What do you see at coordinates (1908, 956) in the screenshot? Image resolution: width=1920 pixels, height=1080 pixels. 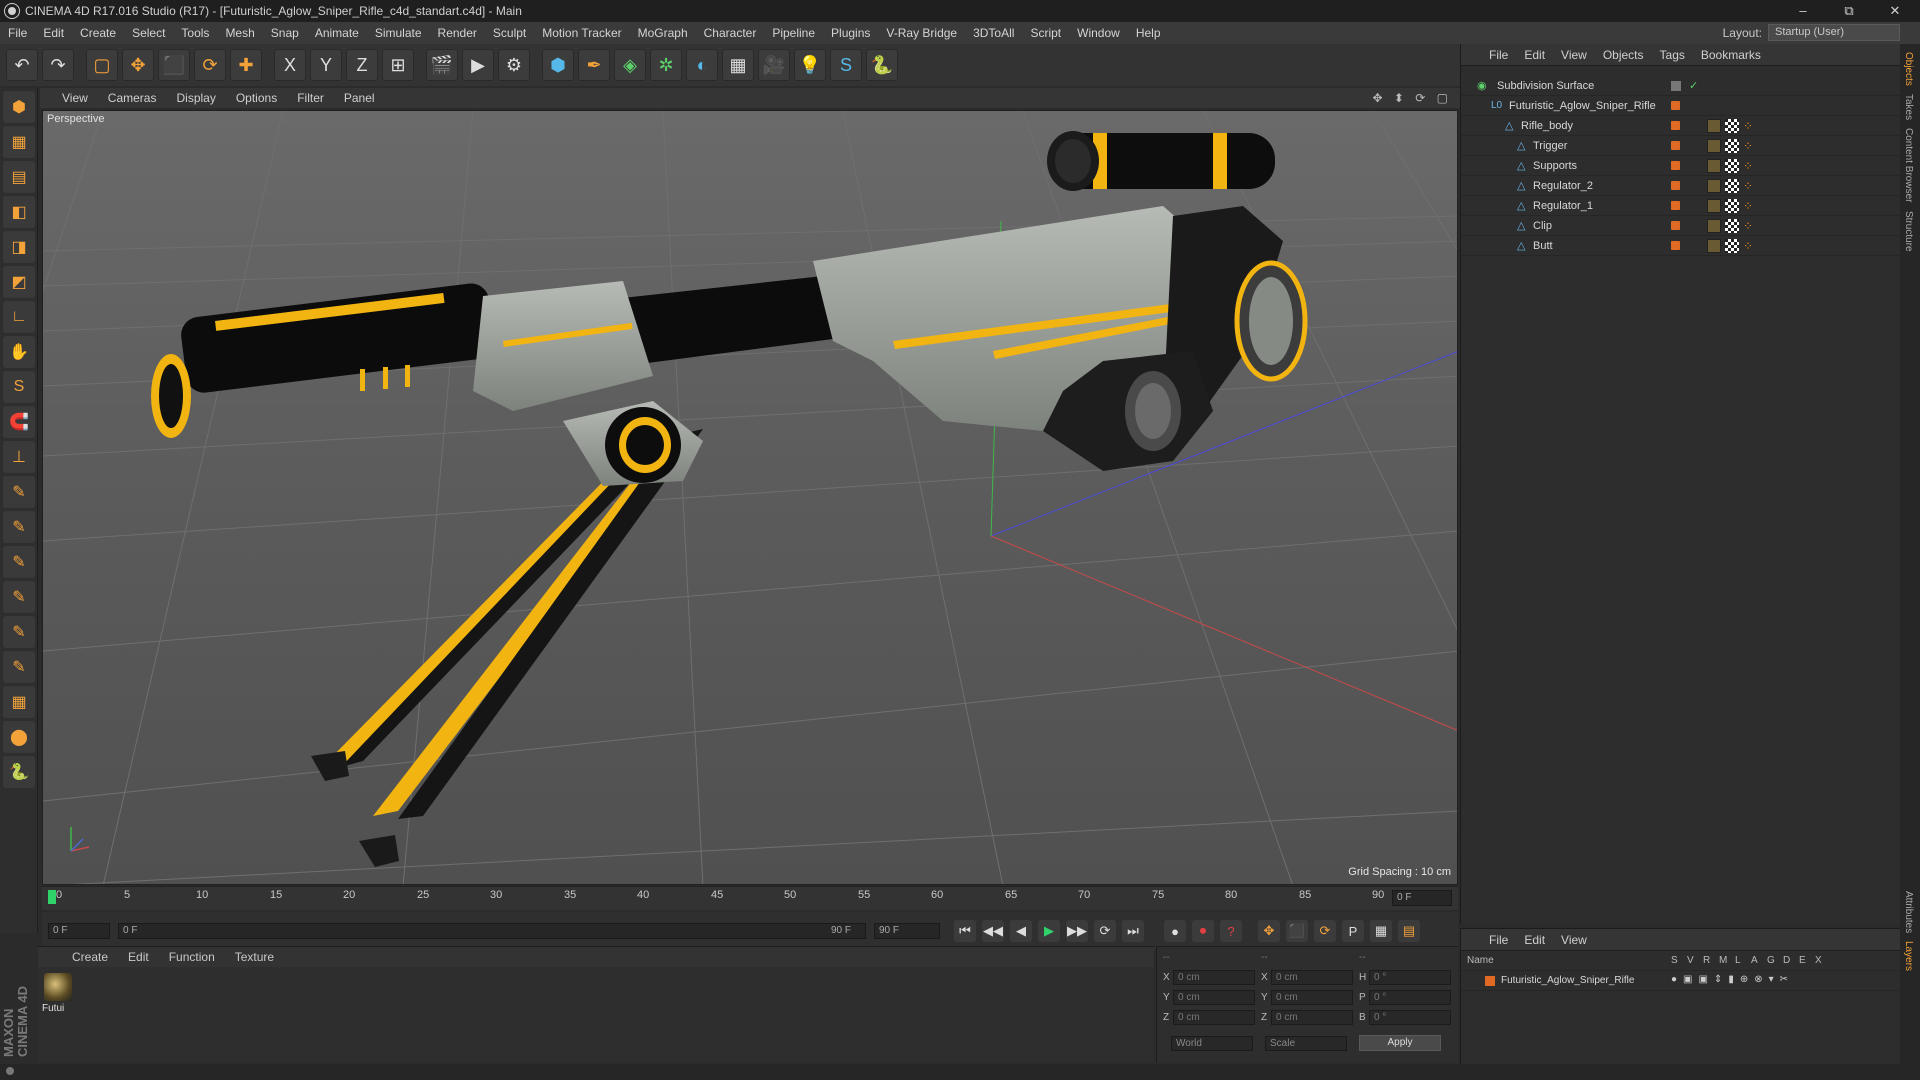 I see `tab-layers: Layers` at bounding box center [1908, 956].